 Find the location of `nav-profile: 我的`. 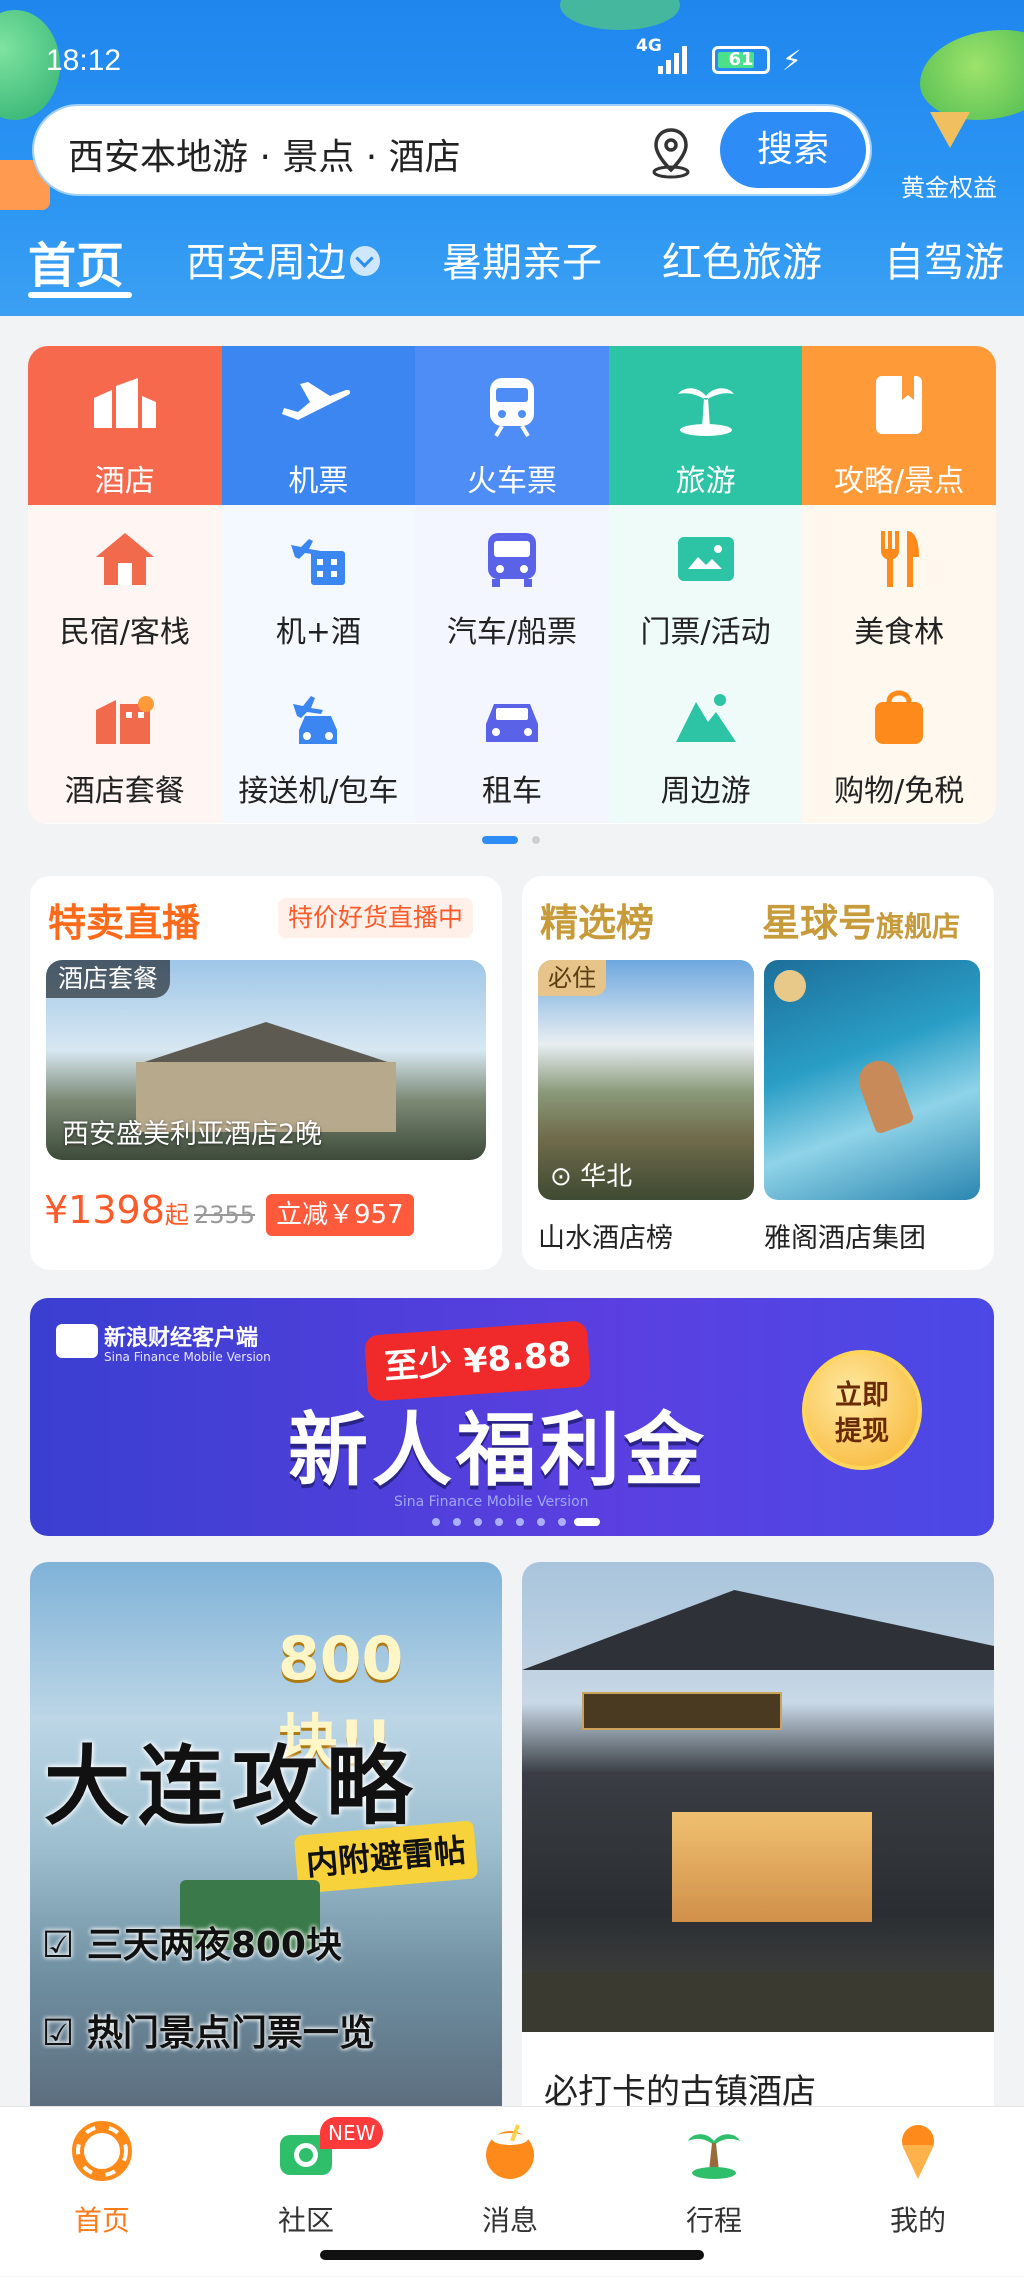

nav-profile: 我的 is located at coordinates (918, 2192).